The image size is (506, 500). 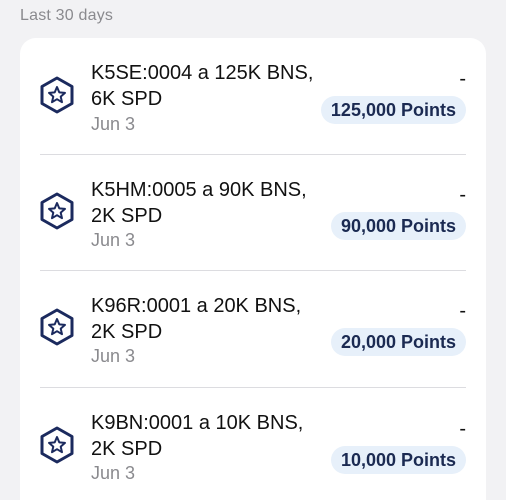 What do you see at coordinates (398, 342) in the screenshot?
I see `points-badge: 20,000 Points` at bounding box center [398, 342].